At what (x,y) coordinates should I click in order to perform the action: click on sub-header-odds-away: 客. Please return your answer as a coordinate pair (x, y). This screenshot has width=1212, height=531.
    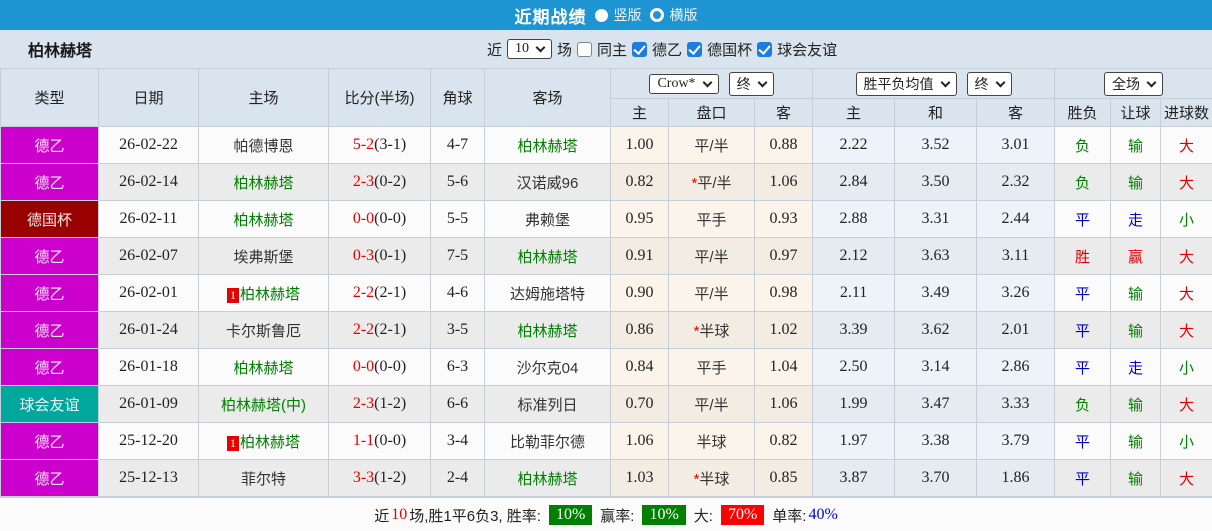
    Looking at the image, I should click on (783, 112).